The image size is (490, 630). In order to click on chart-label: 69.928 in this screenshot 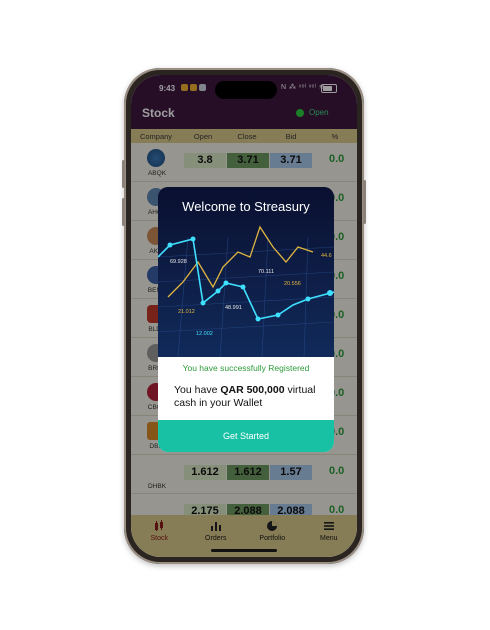, I will do `click(178, 262)`.